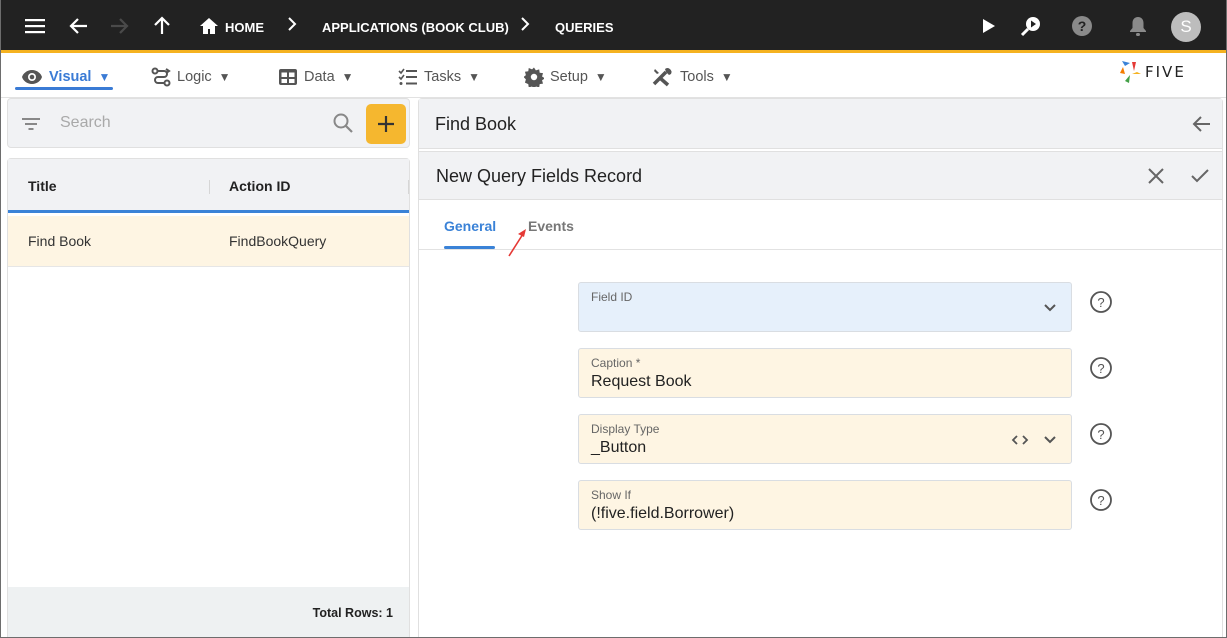 The width and height of the screenshot is (1227, 638). I want to click on form-header: New Query Fields Record, so click(820, 175).